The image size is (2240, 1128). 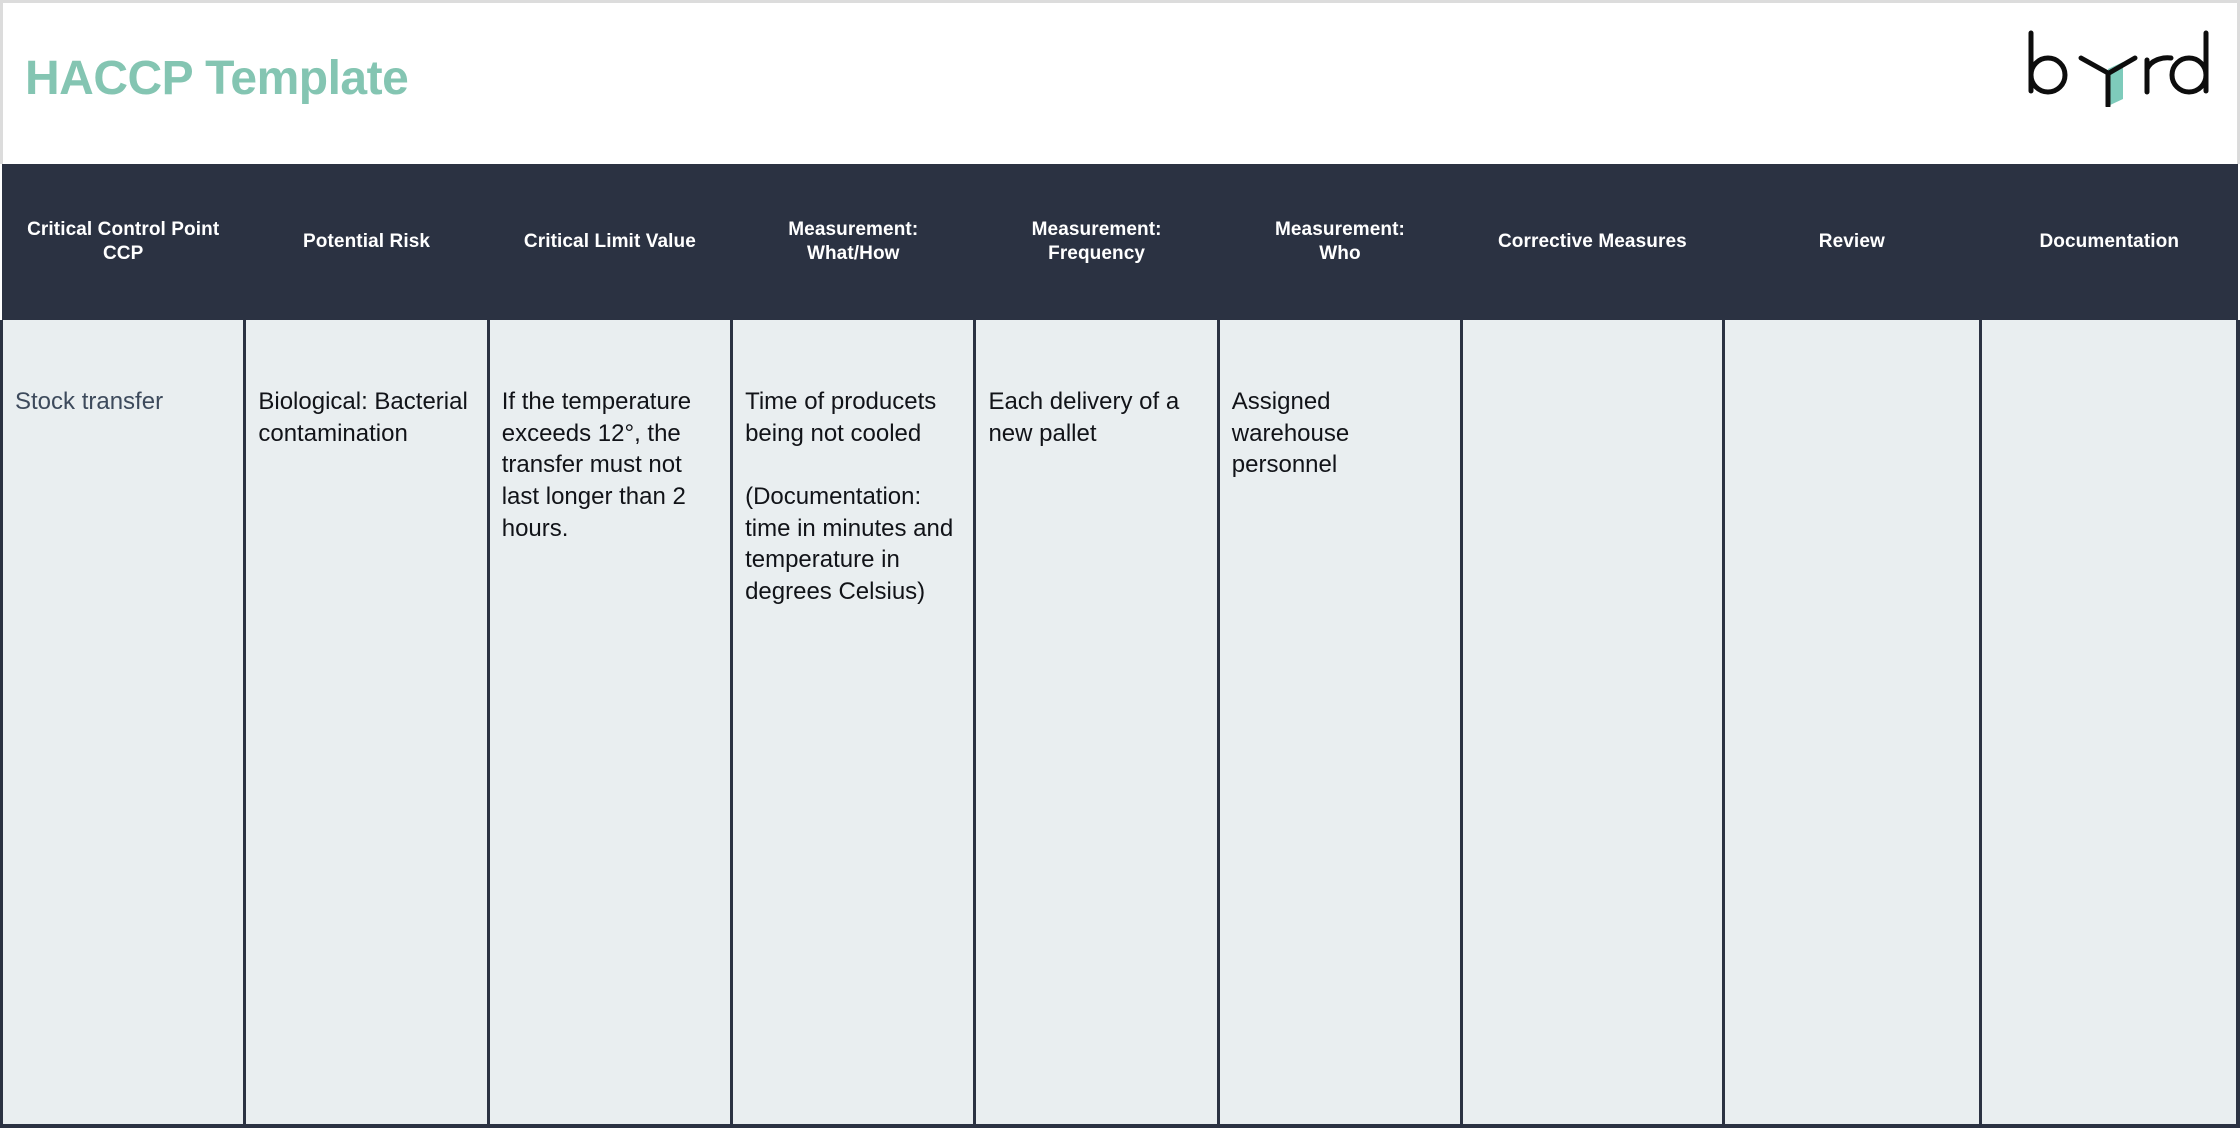 What do you see at coordinates (122, 724) in the screenshot?
I see `cell-ccp: Stock transfer` at bounding box center [122, 724].